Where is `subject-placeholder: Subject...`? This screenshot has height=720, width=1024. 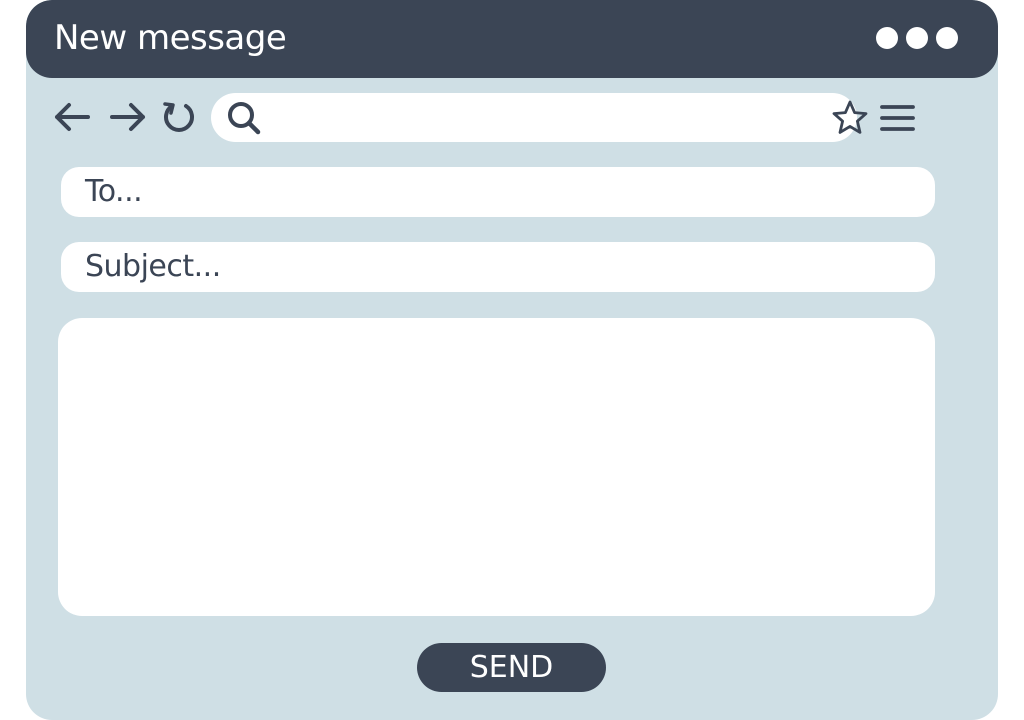
subject-placeholder: Subject... is located at coordinates (153, 266).